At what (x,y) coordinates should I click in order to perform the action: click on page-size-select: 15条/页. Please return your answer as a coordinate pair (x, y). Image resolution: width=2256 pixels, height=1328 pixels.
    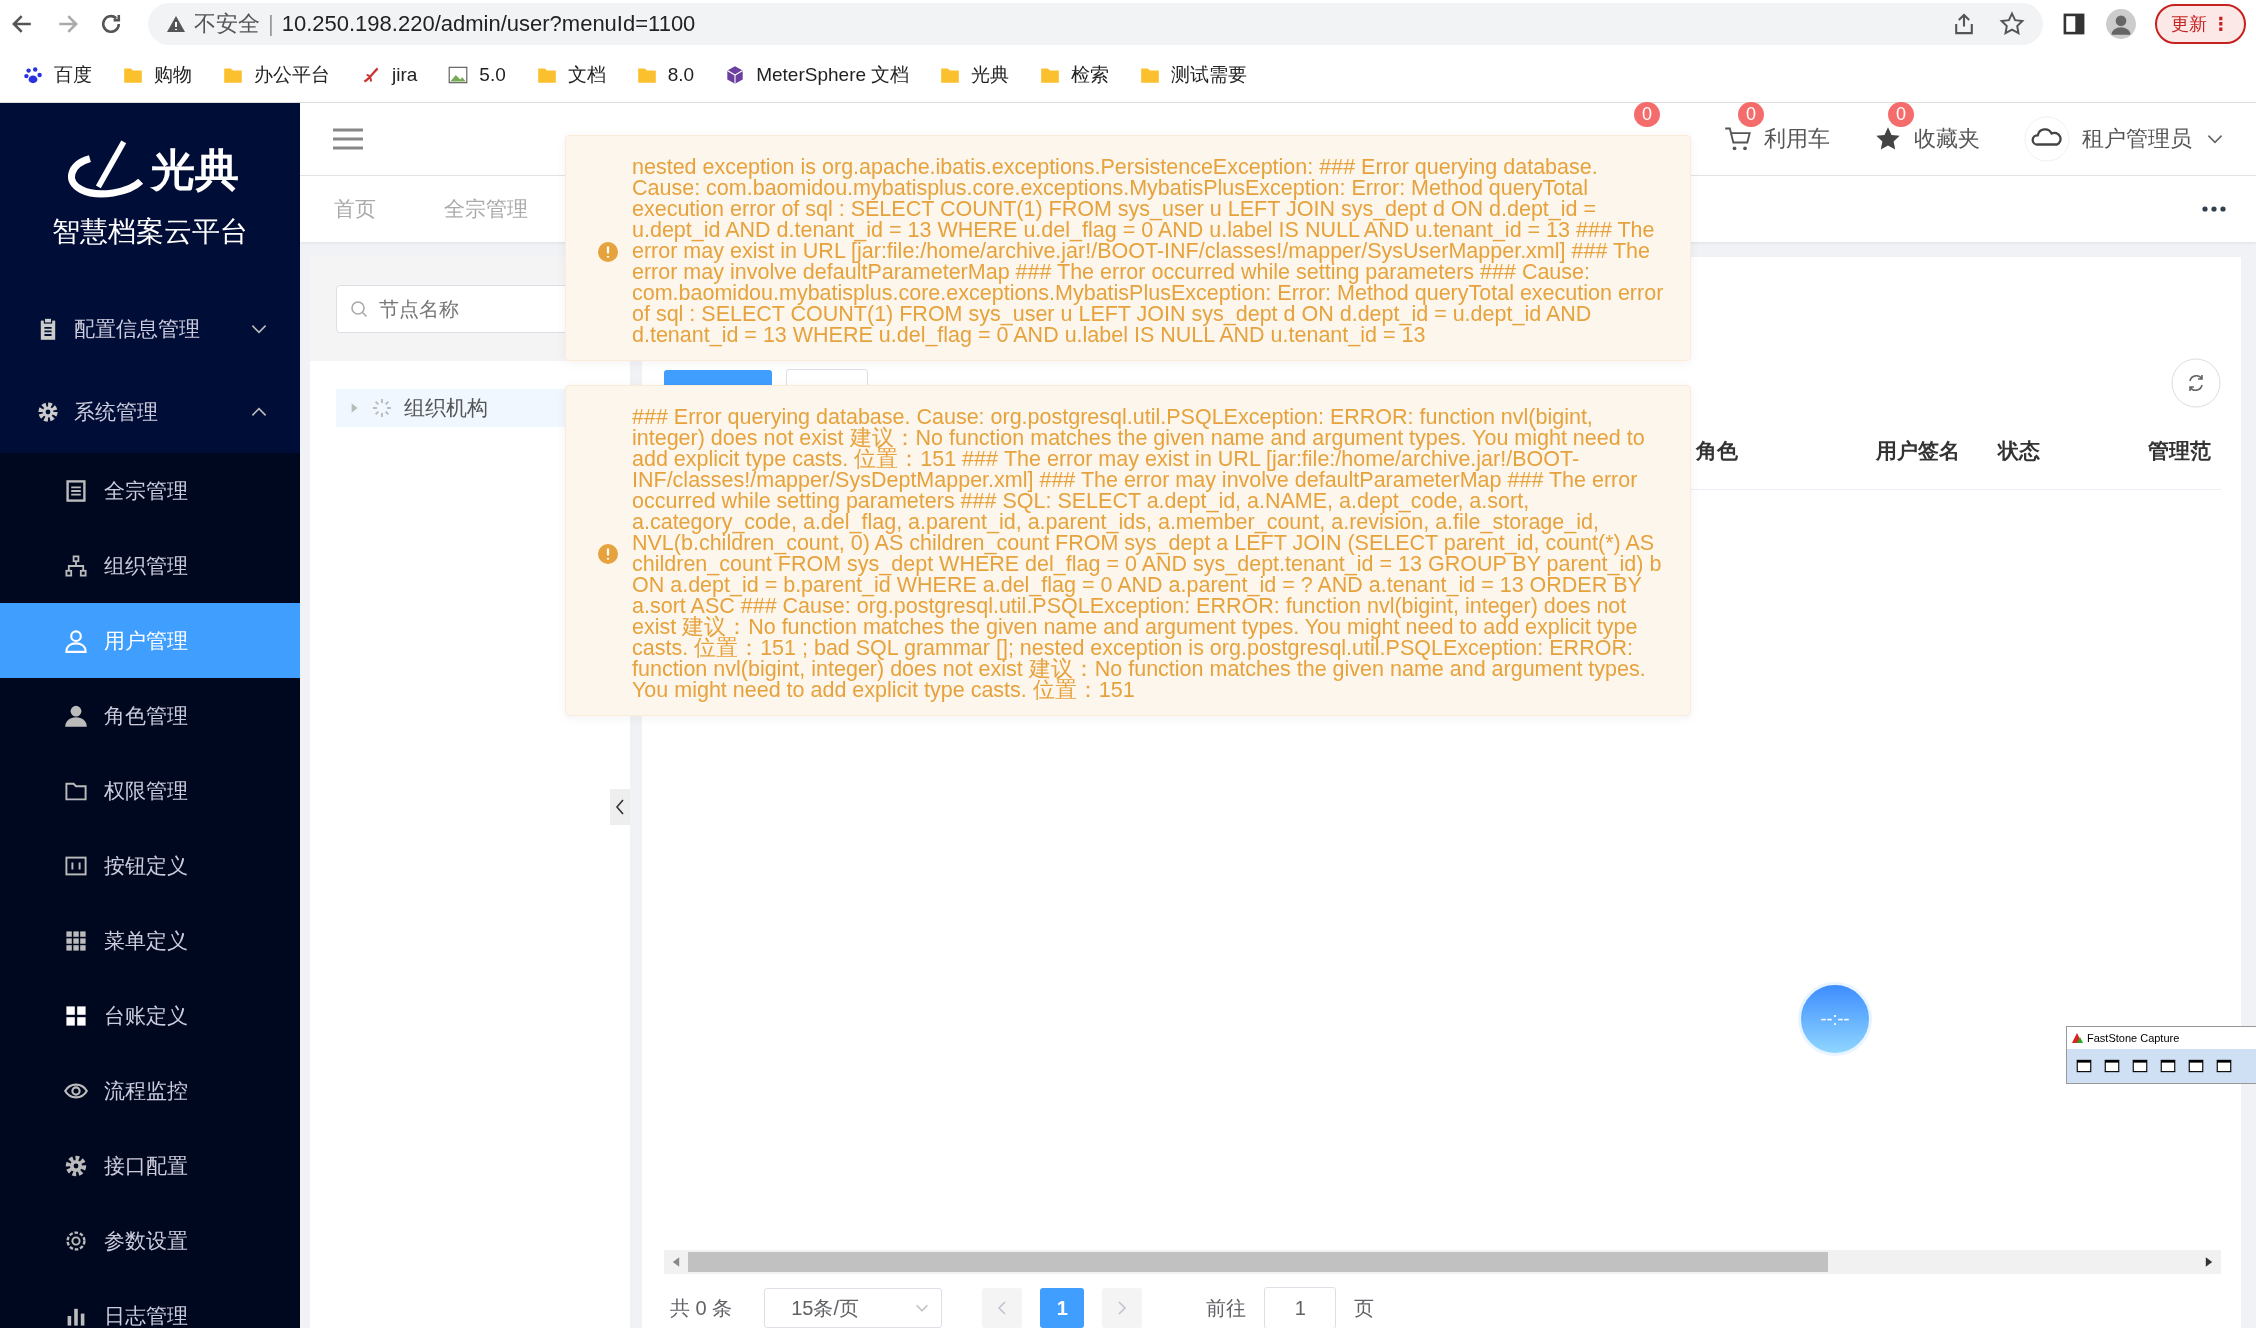
    Looking at the image, I should click on (853, 1308).